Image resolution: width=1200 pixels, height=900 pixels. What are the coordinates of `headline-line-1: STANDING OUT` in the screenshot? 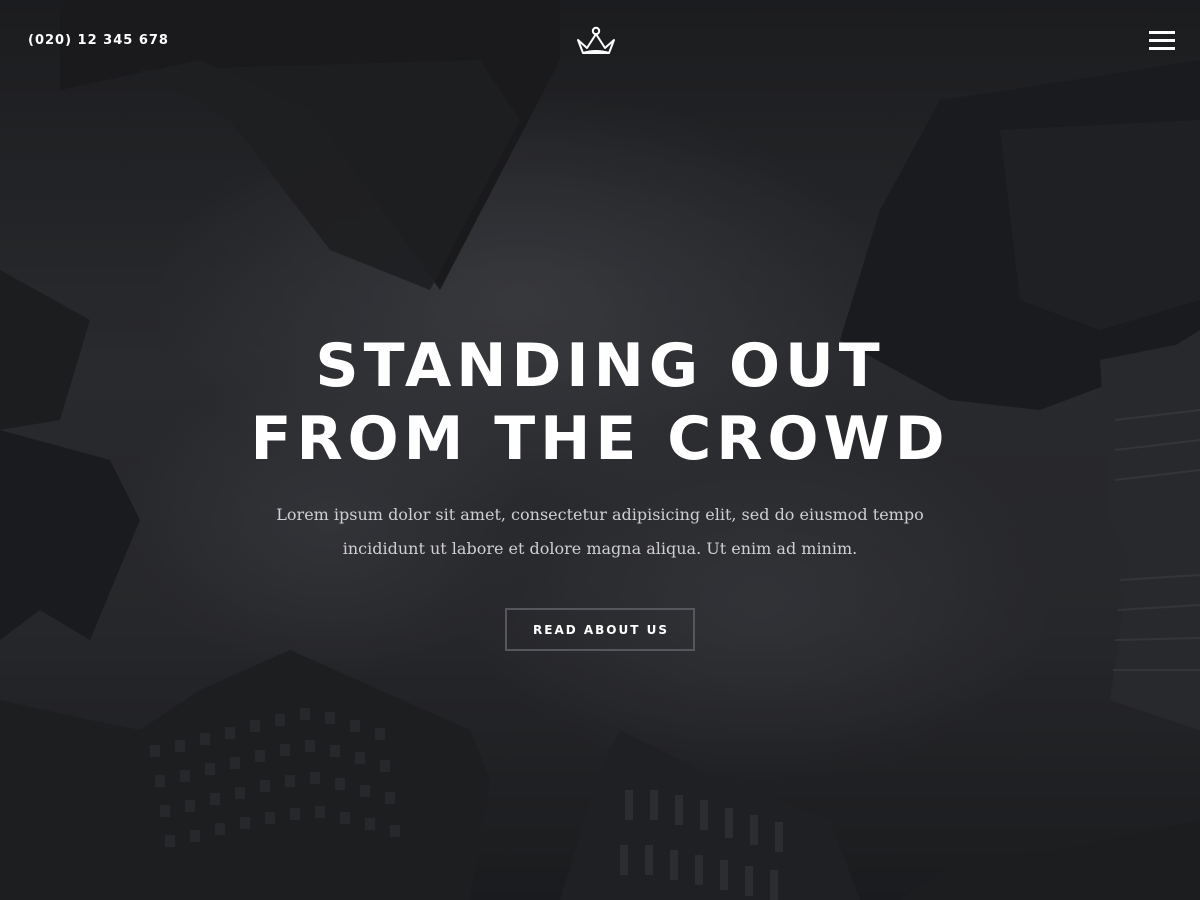 It's located at (600, 366).